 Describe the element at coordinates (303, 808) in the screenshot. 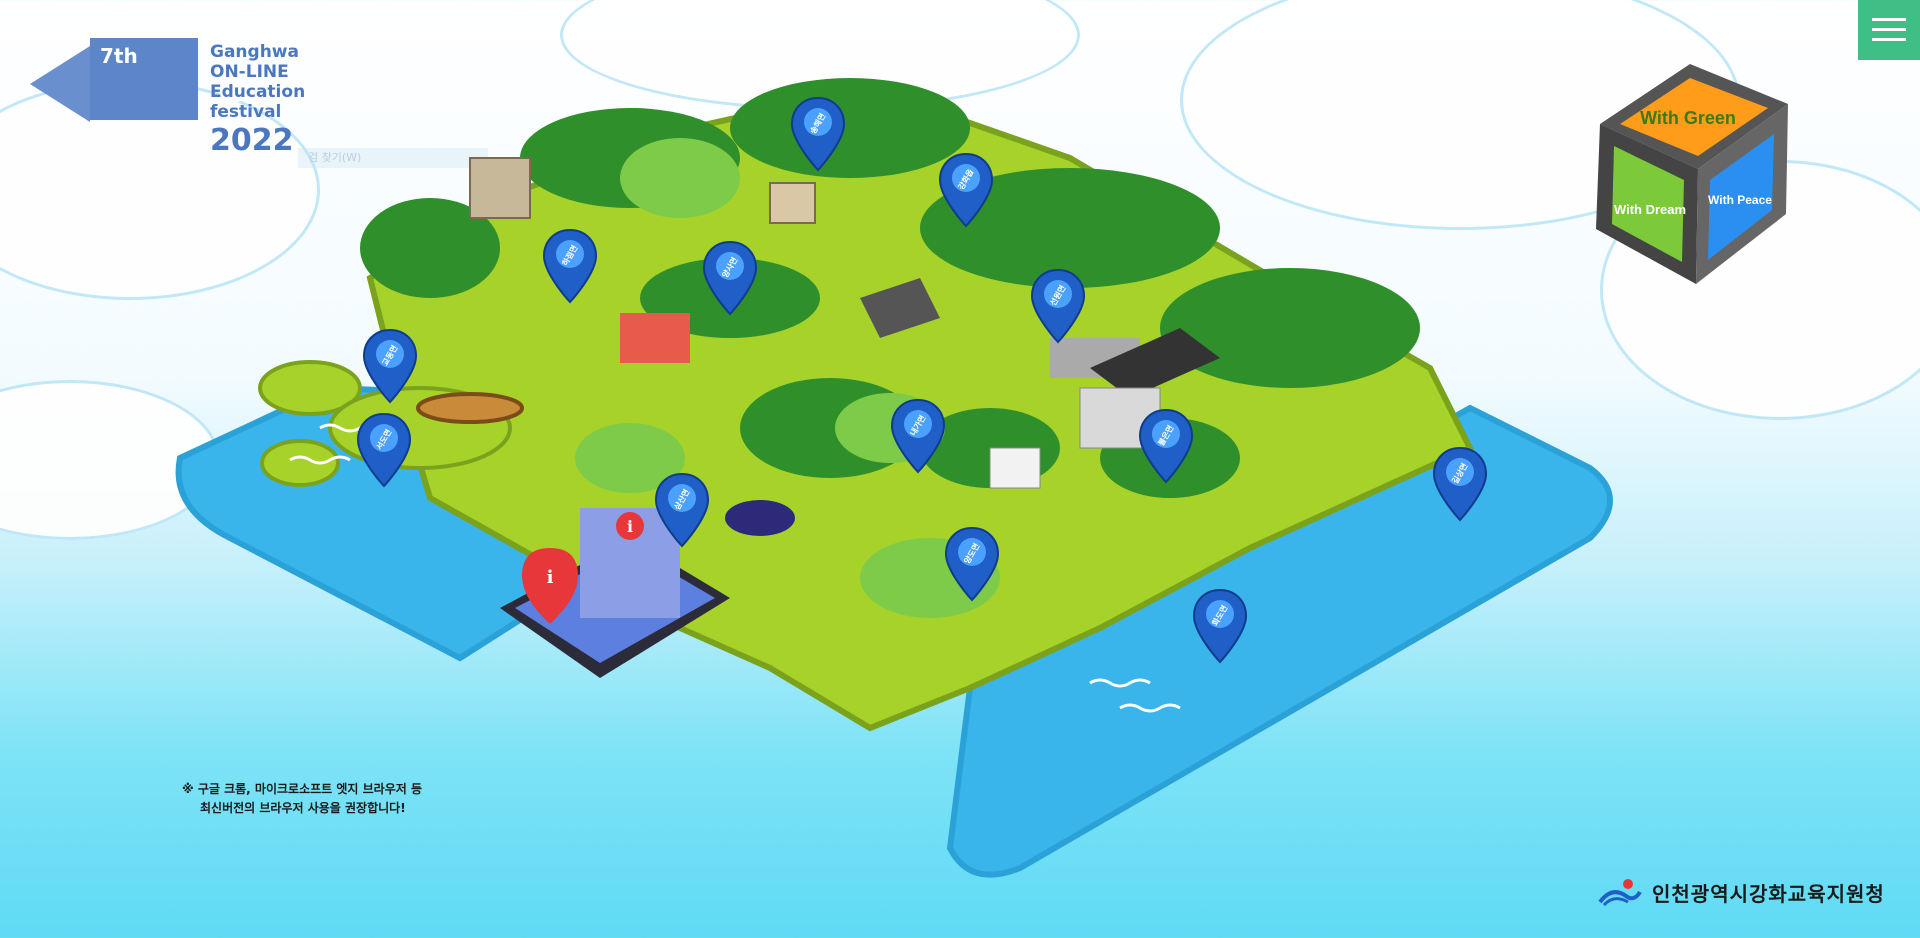

I see `notice-line2: 최신버전의 브라우저 사용을 권장합니다!` at that location.